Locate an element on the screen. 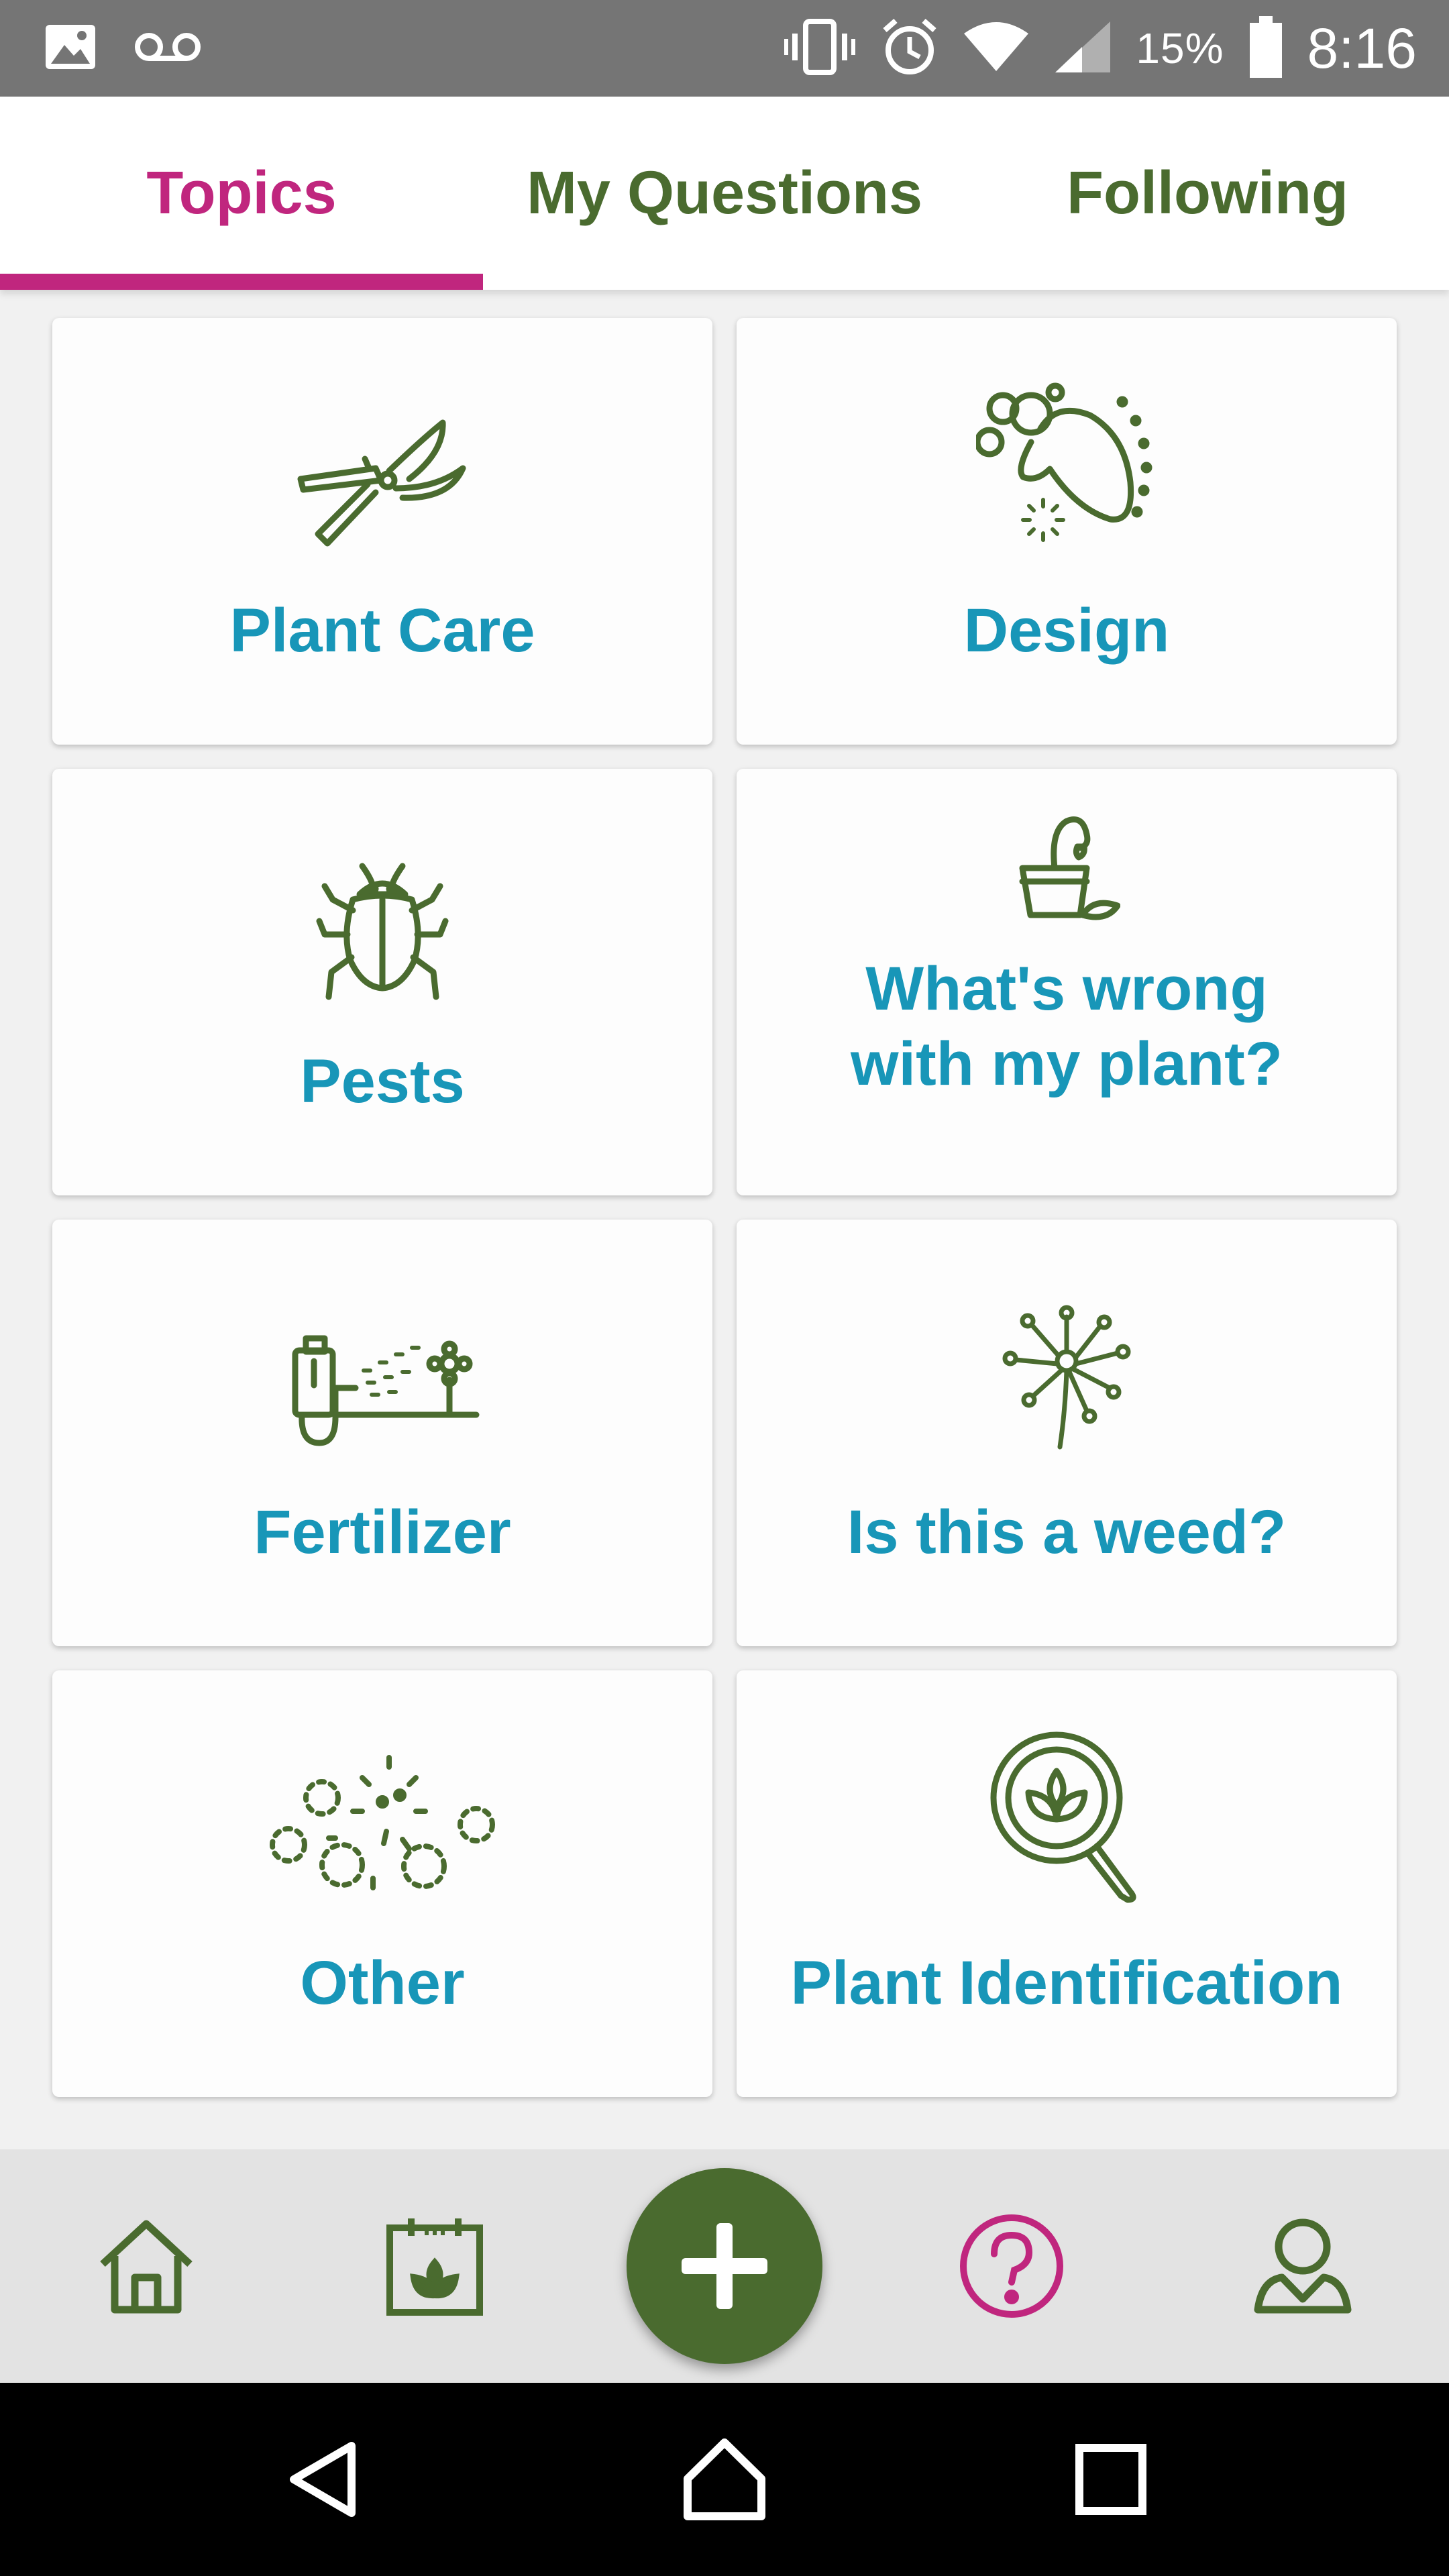 The width and height of the screenshot is (1449, 2576). topic-card-whats-wrong: What's wrong with my plant? is located at coordinates (1067, 982).